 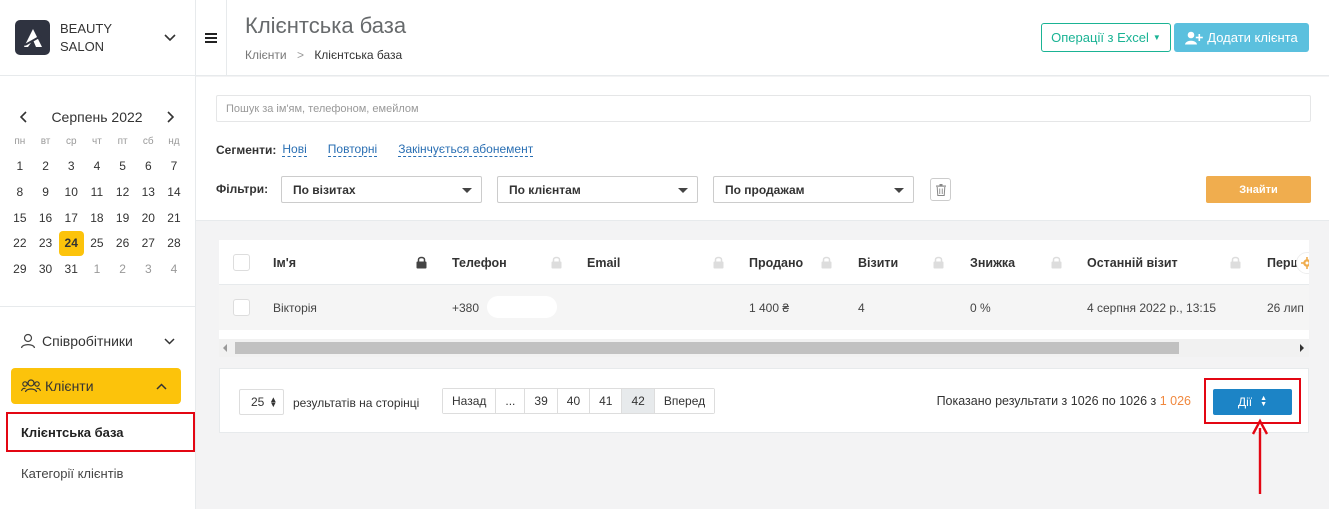 I want to click on scroll-left-icon, so click(x=225, y=348).